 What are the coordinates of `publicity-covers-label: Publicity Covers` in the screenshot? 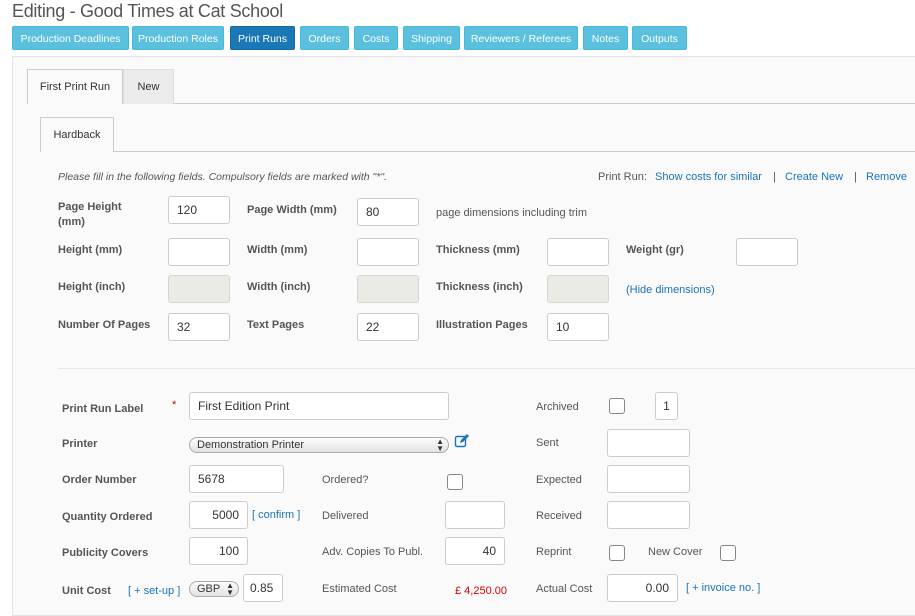 It's located at (105, 553).